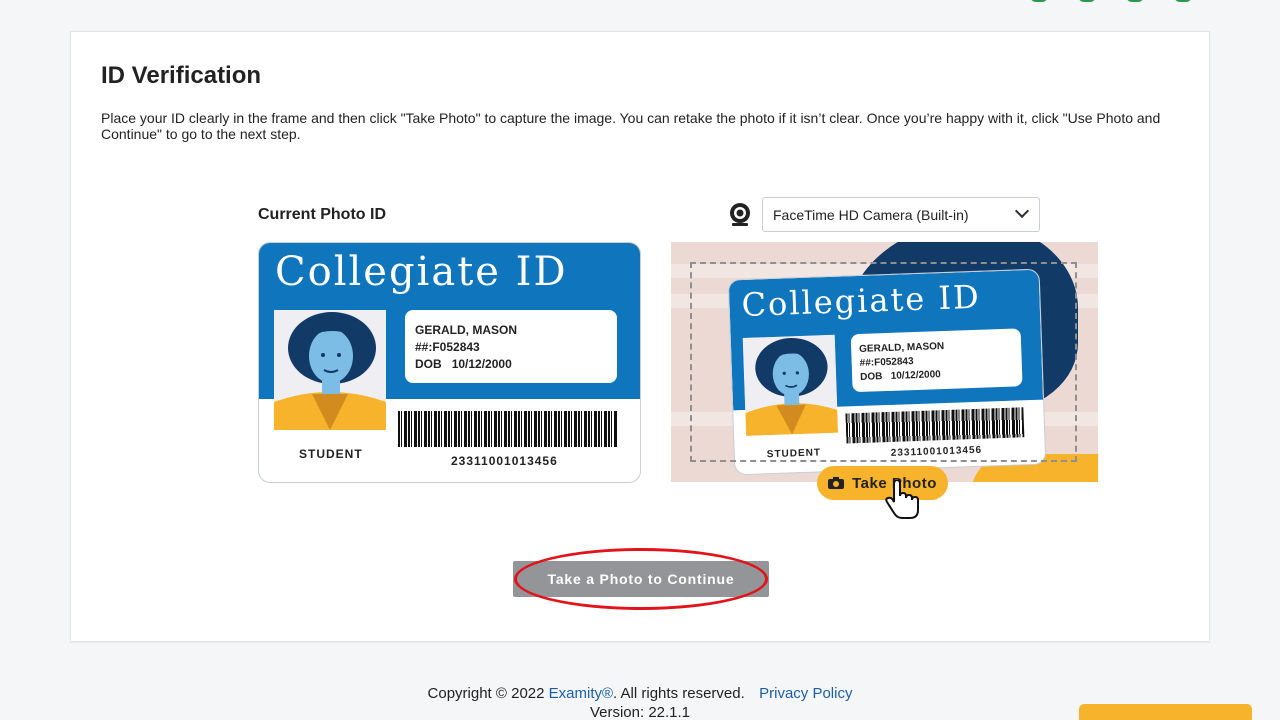 This screenshot has height=720, width=1280. Describe the element at coordinates (581, 693) in the screenshot. I see `examity-link: Examity®` at that location.